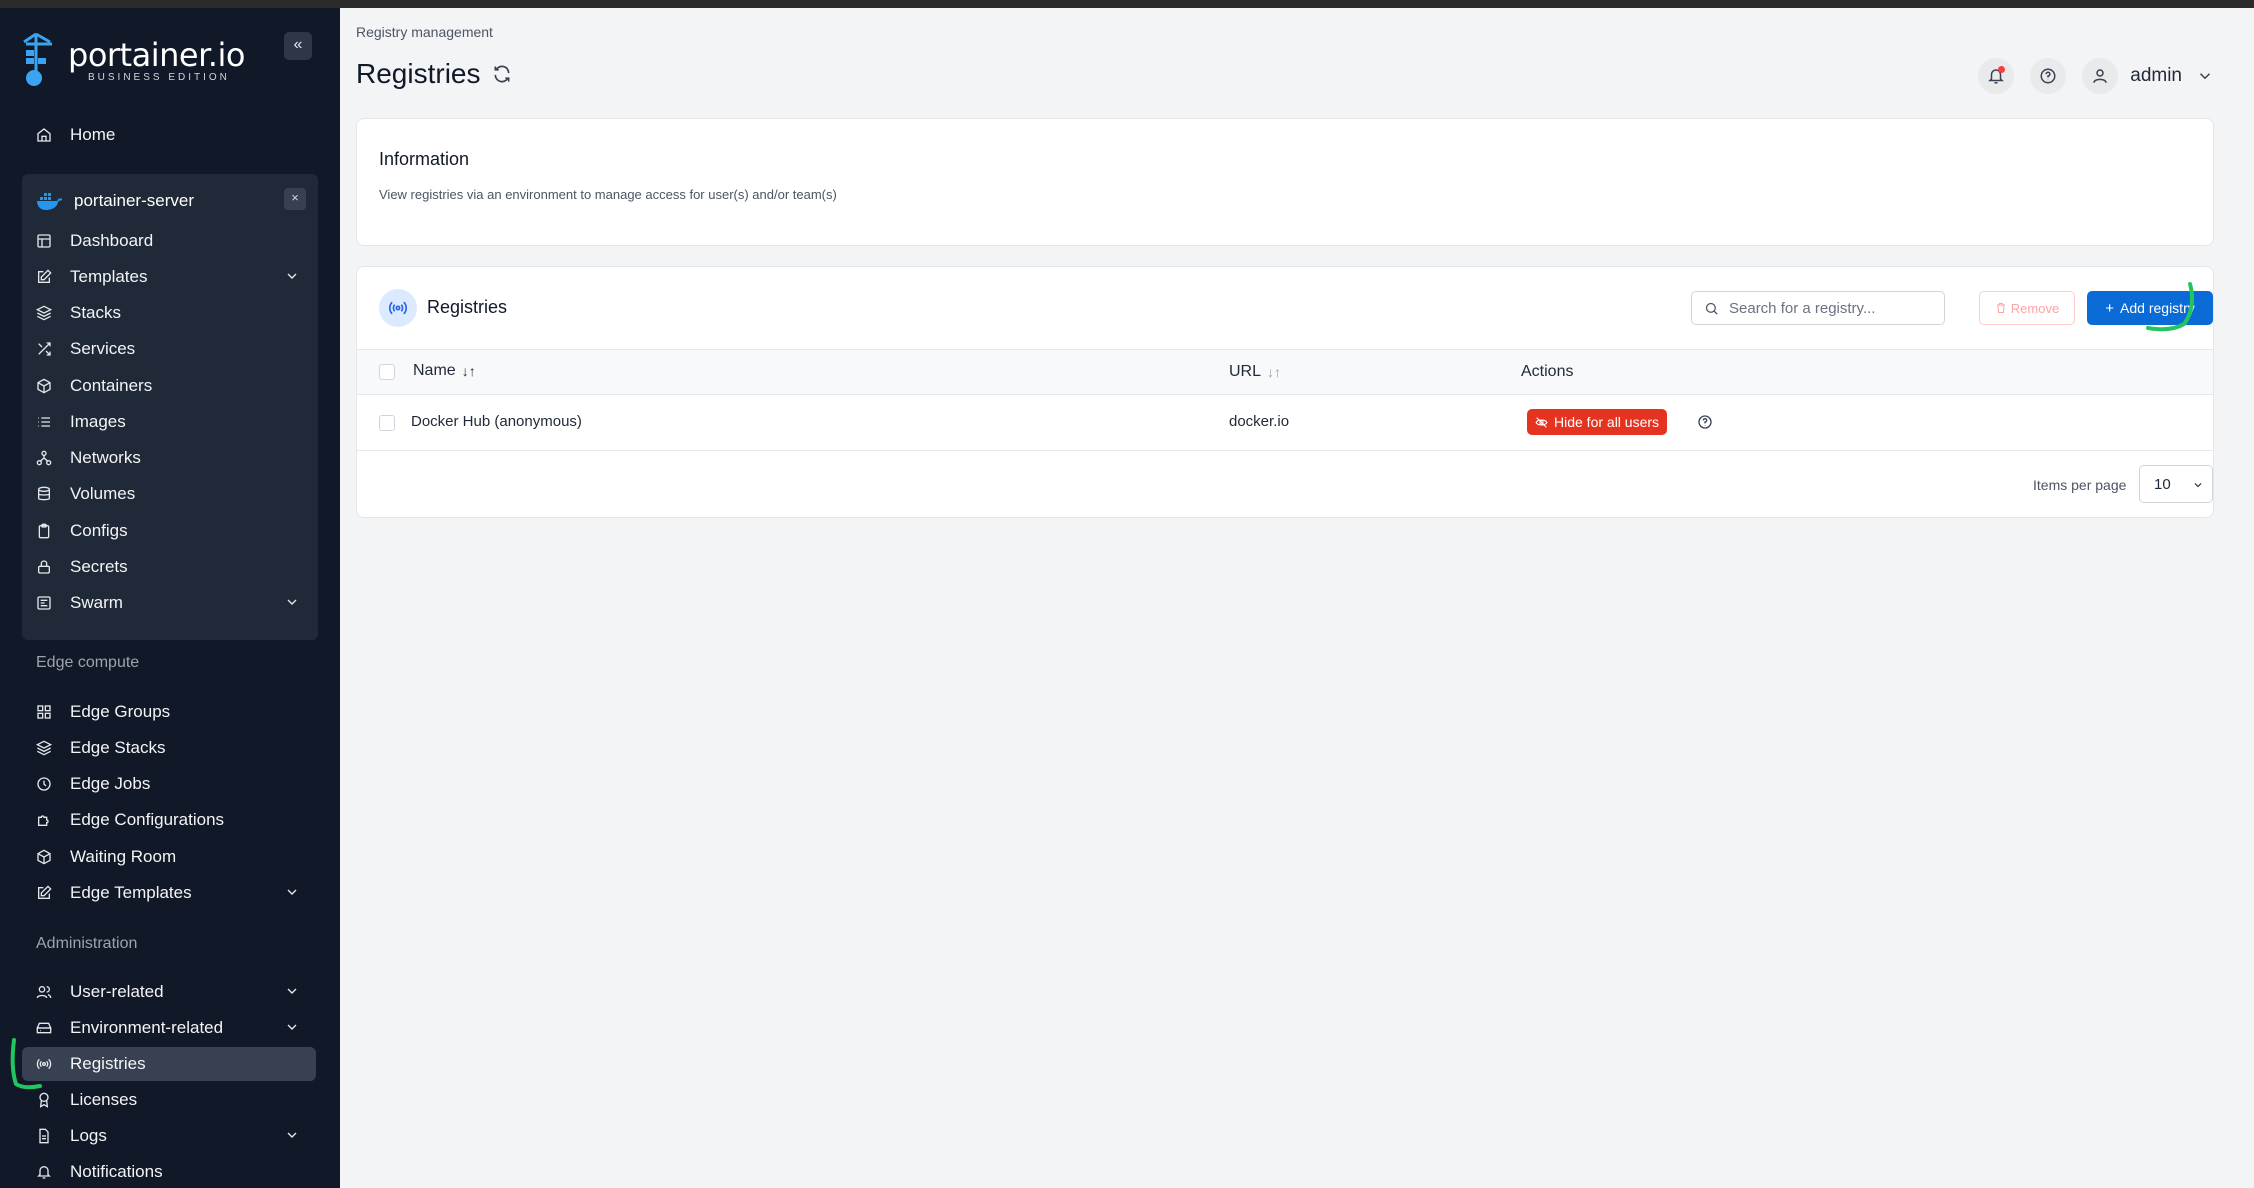 The image size is (2254, 1188). I want to click on sidebar-item-label: Stacks, so click(96, 312).